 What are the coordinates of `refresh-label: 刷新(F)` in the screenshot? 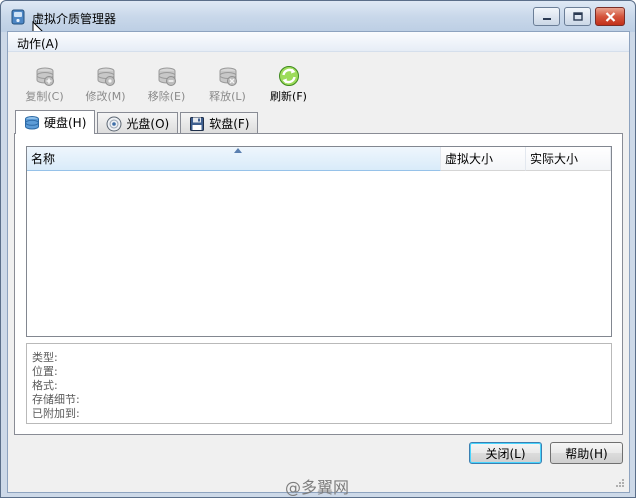 It's located at (288, 96).